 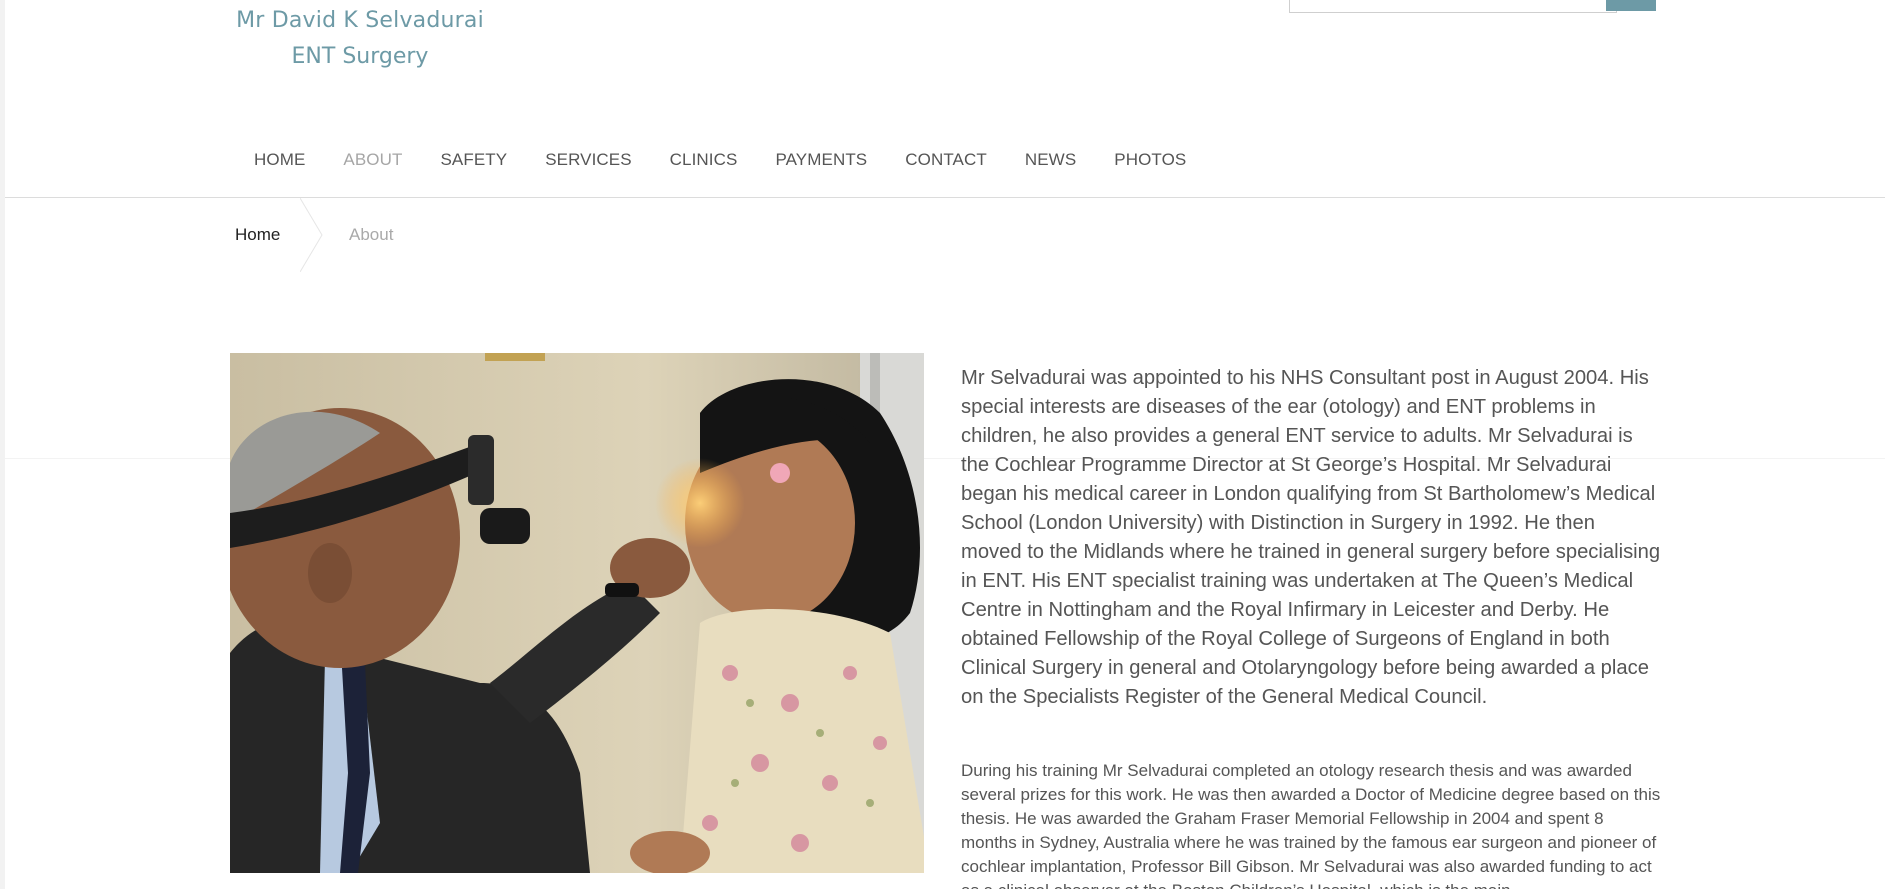 What do you see at coordinates (473, 160) in the screenshot?
I see `nav-item-safety: SAFETY` at bounding box center [473, 160].